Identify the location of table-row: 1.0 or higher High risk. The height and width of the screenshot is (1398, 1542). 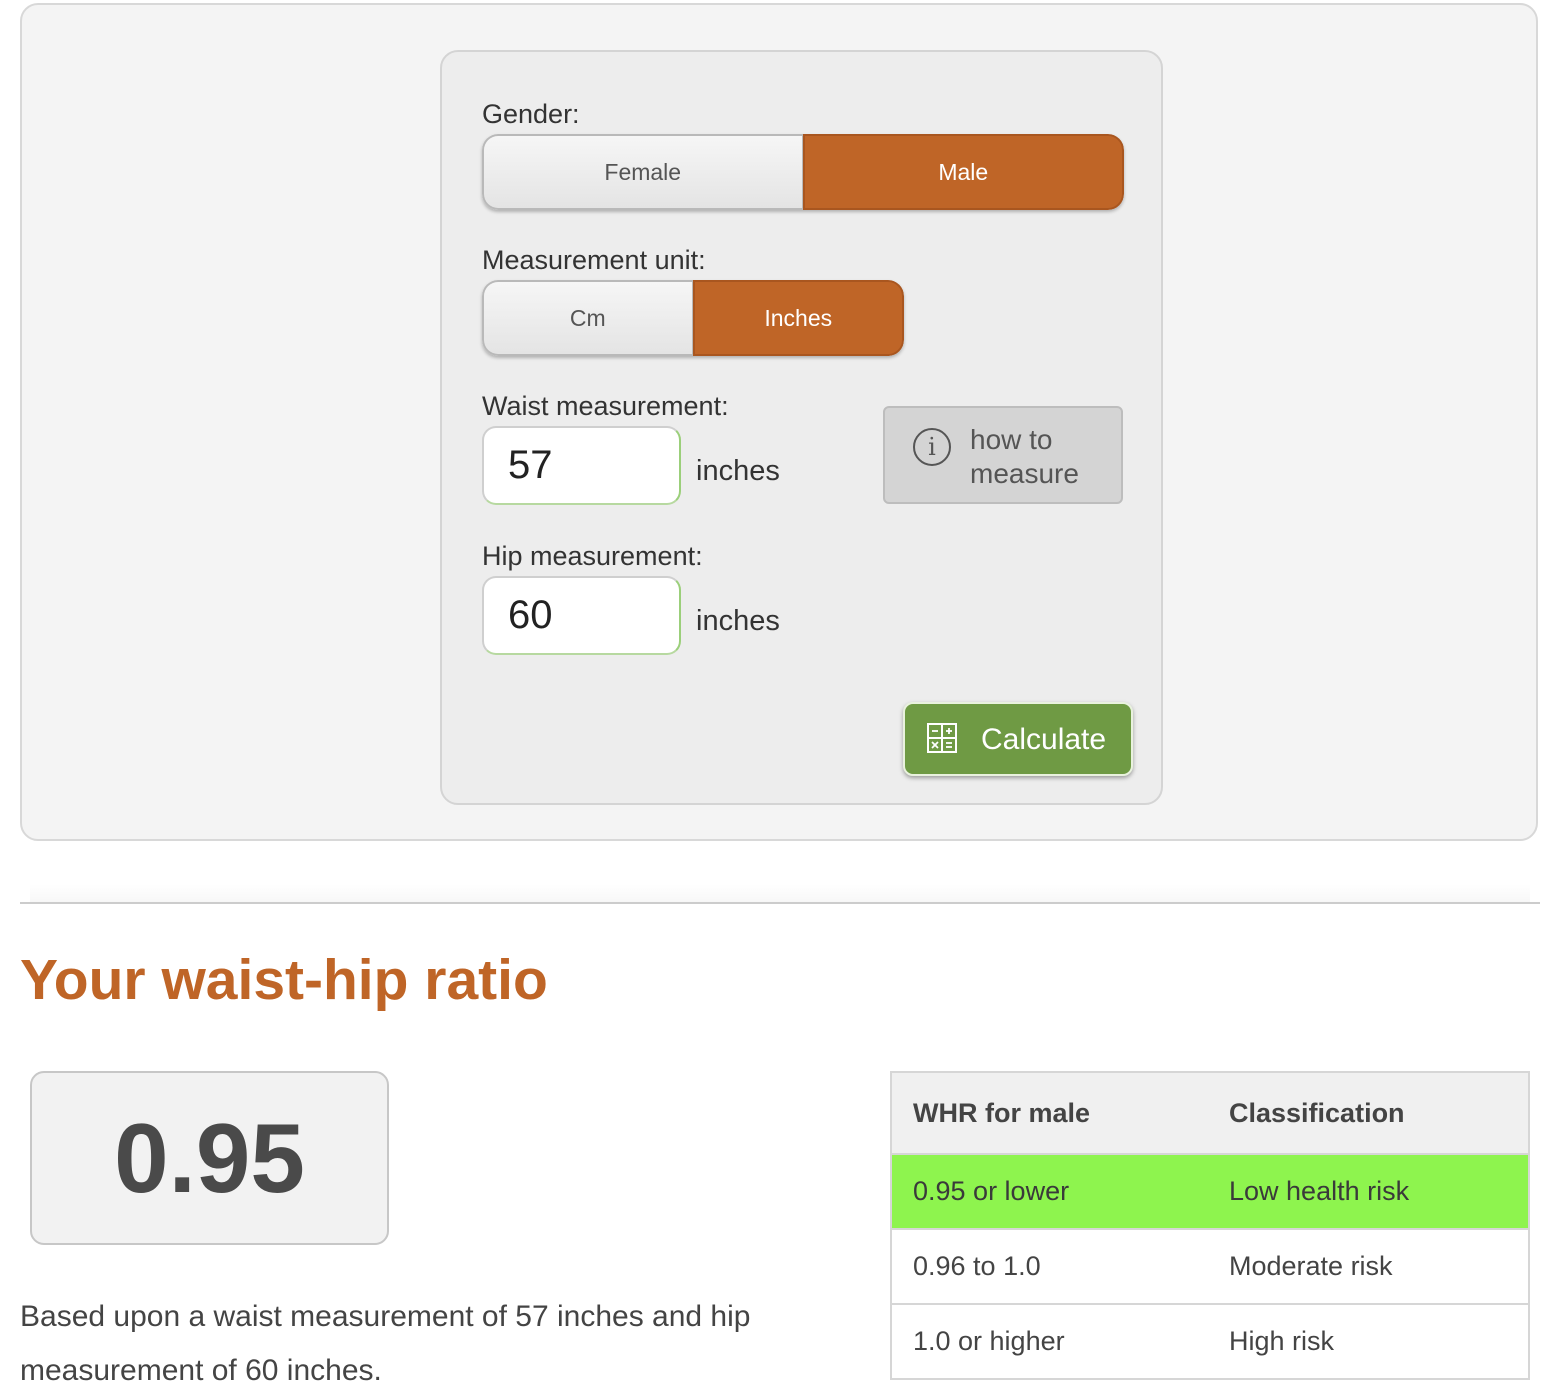
(1210, 1342).